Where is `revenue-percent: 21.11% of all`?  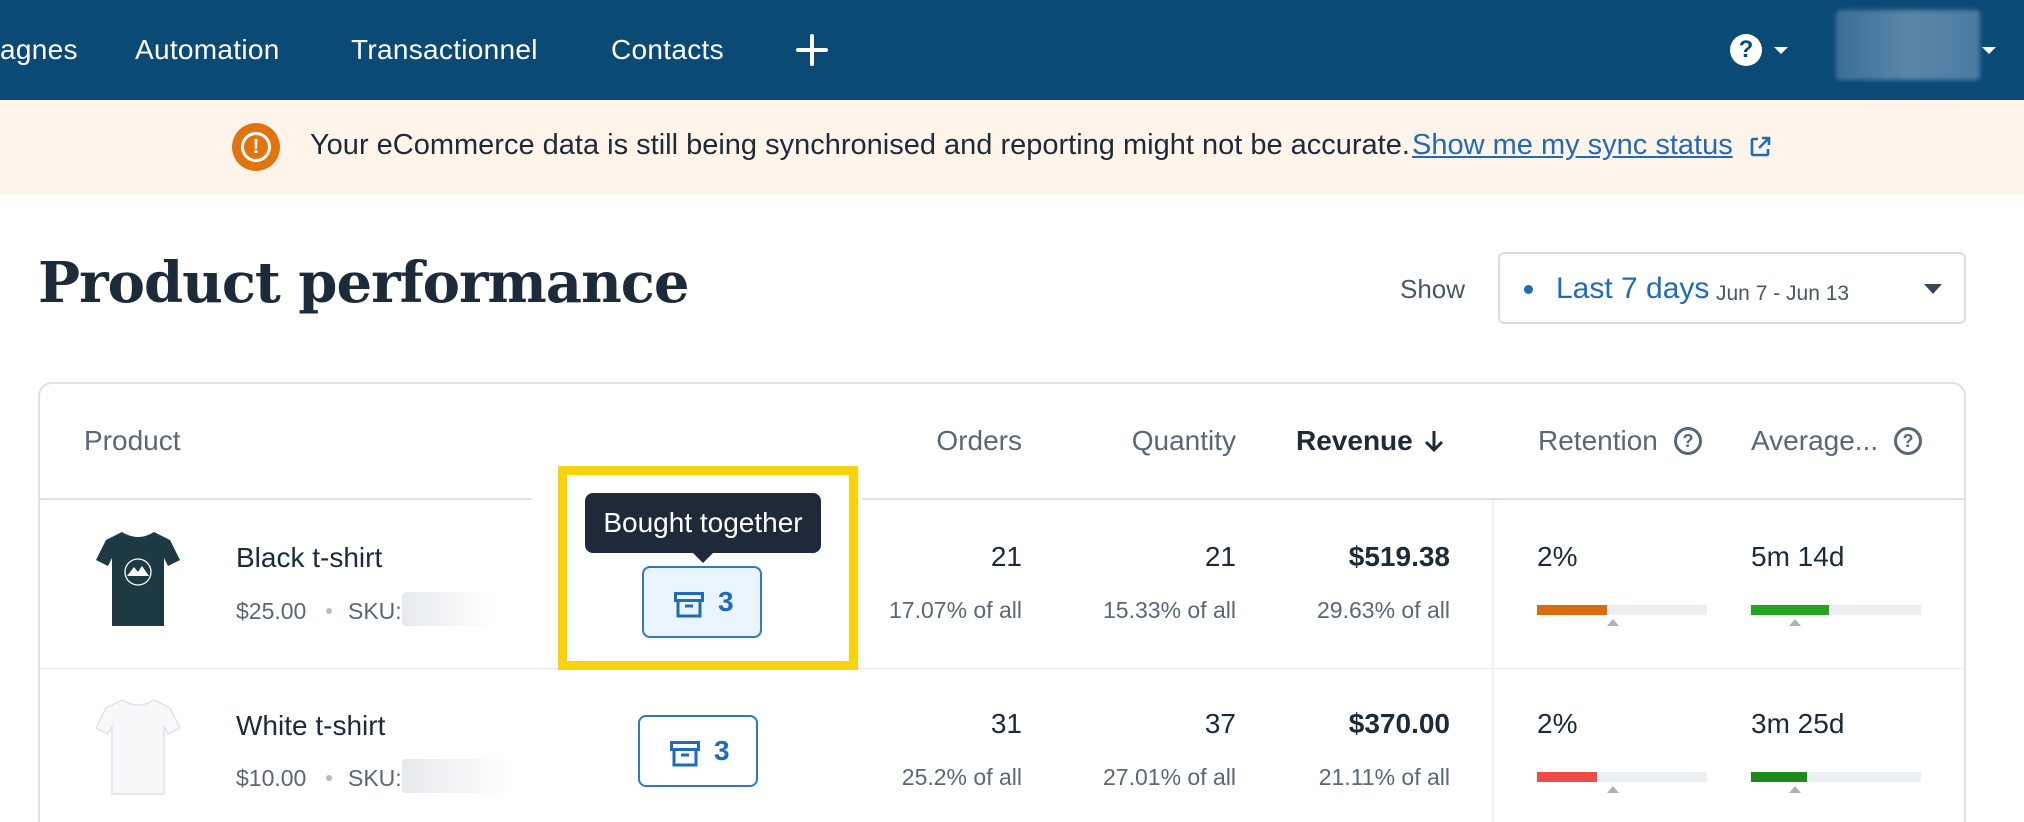
revenue-percent: 21.11% of all is located at coordinates (1384, 777).